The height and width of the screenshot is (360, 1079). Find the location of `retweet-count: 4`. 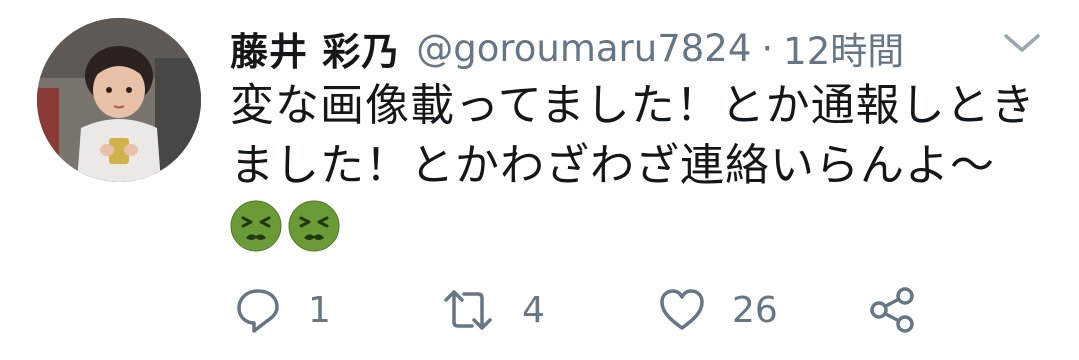

retweet-count: 4 is located at coordinates (533, 310).